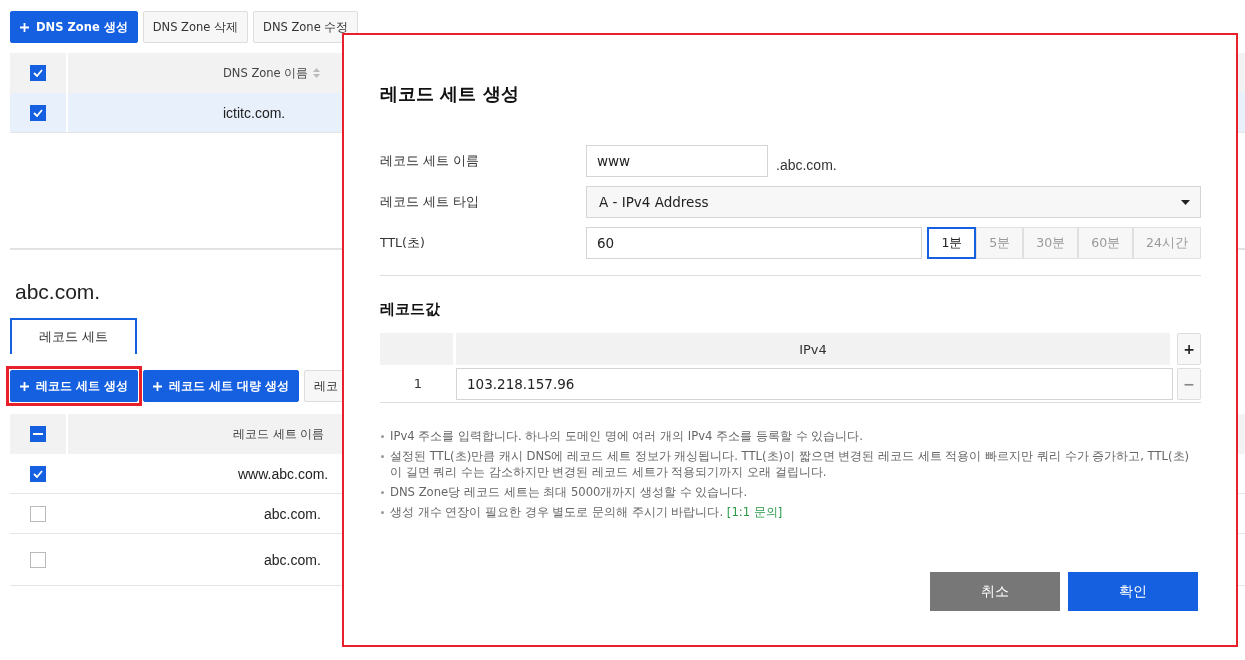 Image resolution: width=1245 pixels, height=660 pixels. I want to click on table-cell: www.abc.com., so click(283, 473).